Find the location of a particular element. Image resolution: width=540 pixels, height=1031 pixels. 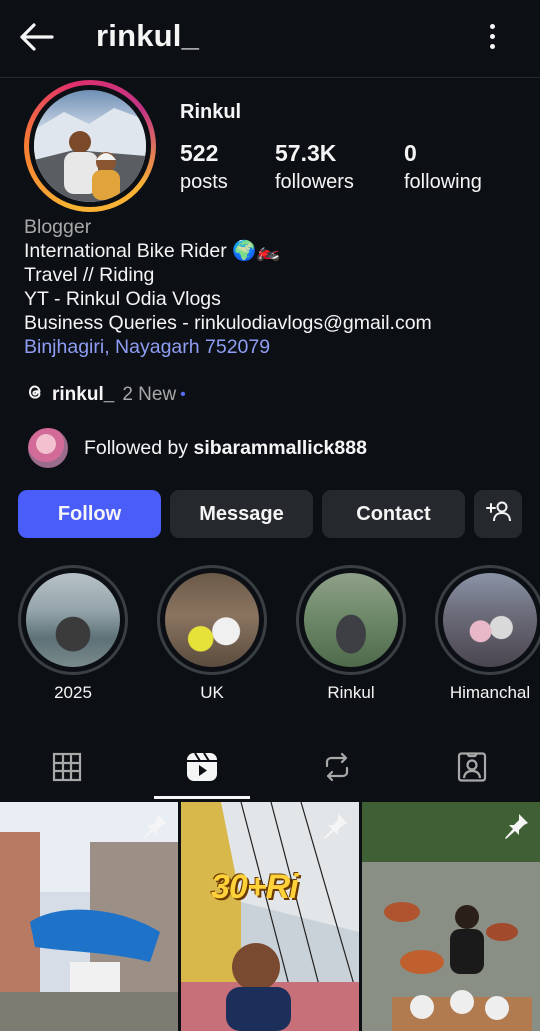

tab-reels is located at coordinates (202, 769).